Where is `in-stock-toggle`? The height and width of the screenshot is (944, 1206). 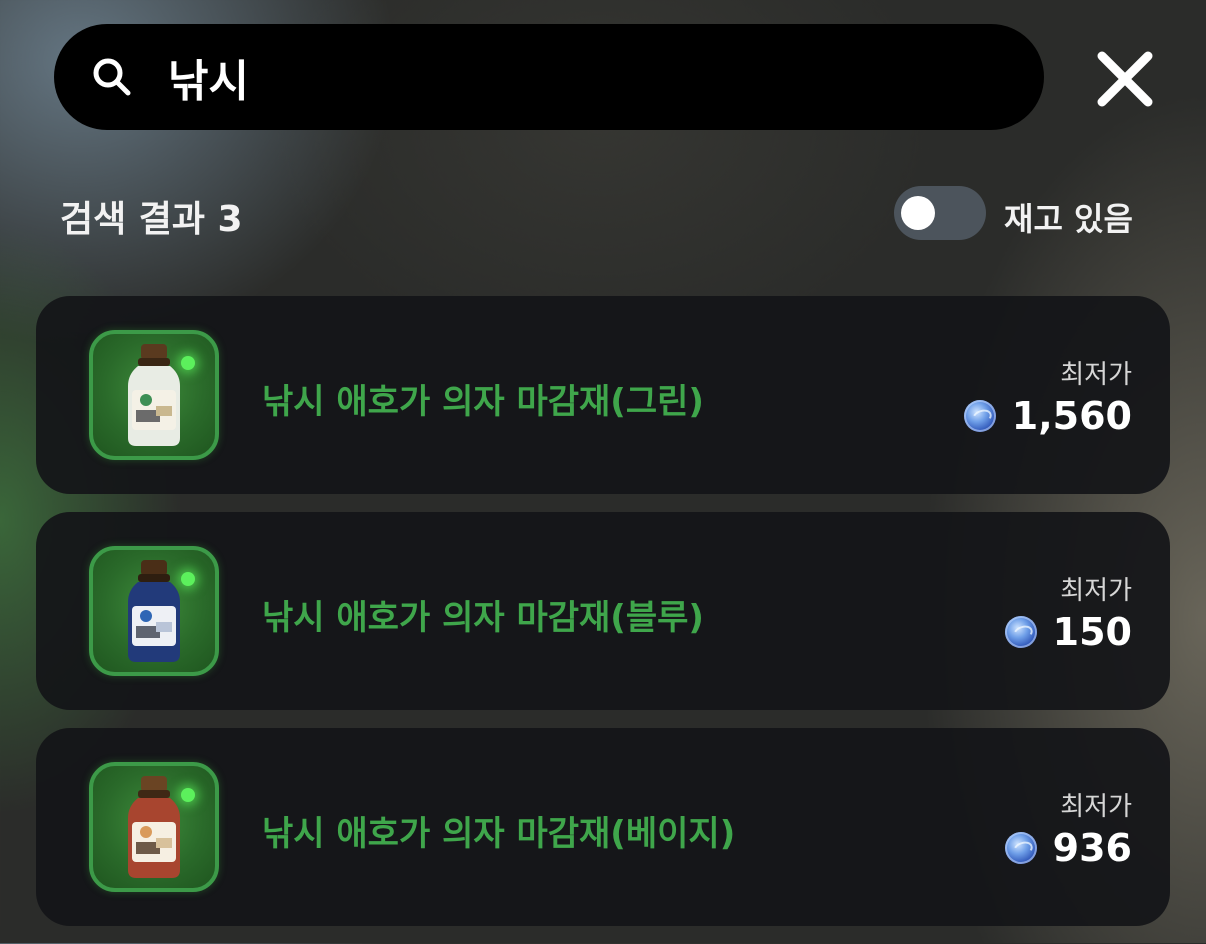 in-stock-toggle is located at coordinates (940, 213).